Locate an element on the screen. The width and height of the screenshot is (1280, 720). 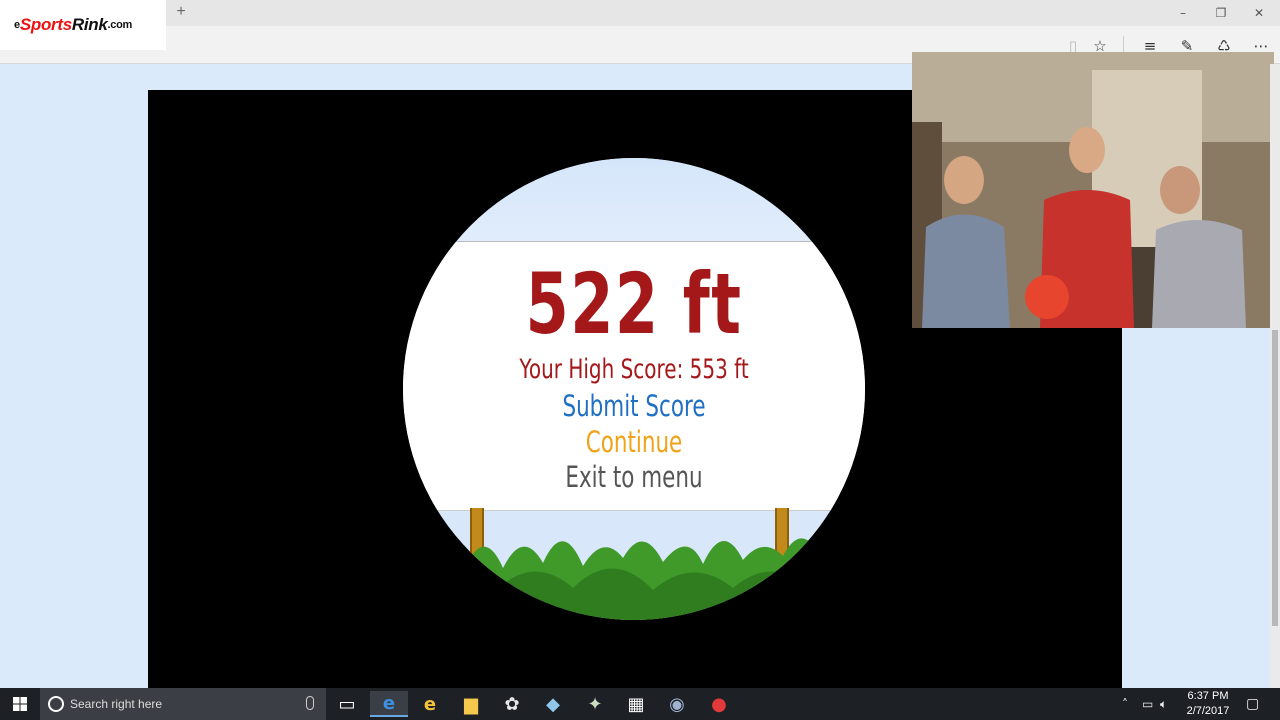
webcam-feed is located at coordinates (1093, 190).